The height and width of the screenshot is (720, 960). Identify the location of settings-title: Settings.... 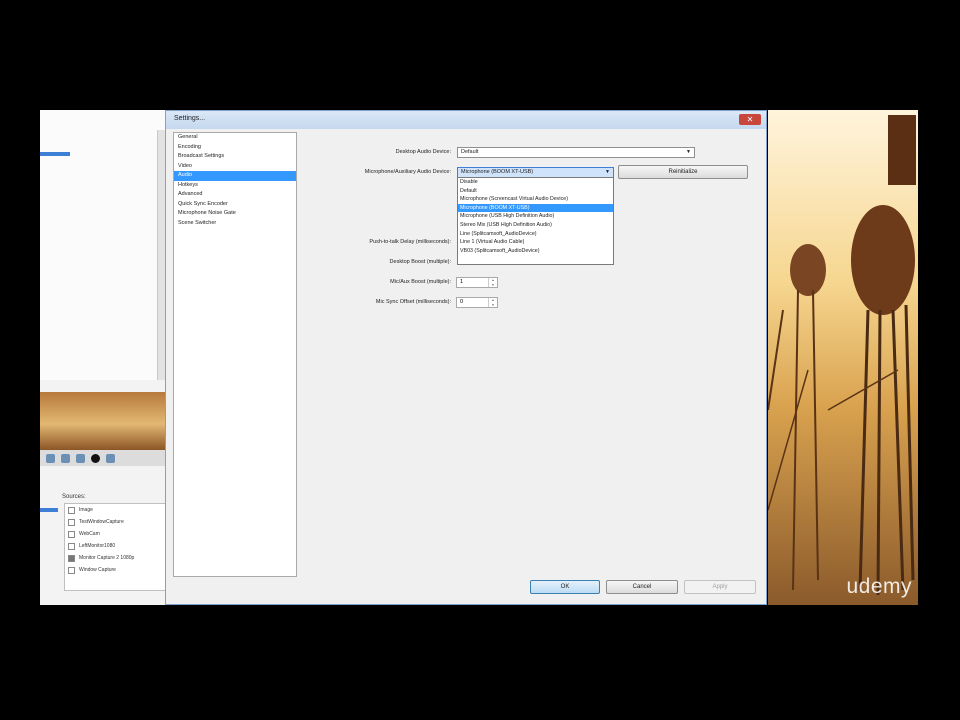
(190, 118).